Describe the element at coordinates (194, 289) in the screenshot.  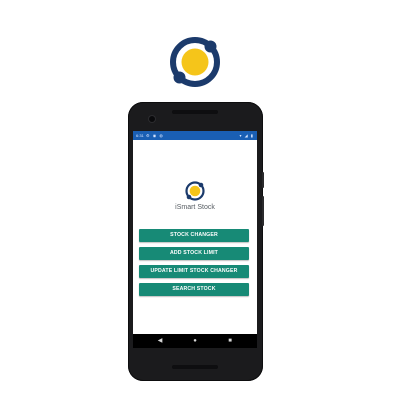
I see `search-stock-button: SEARCH STOCK` at that location.